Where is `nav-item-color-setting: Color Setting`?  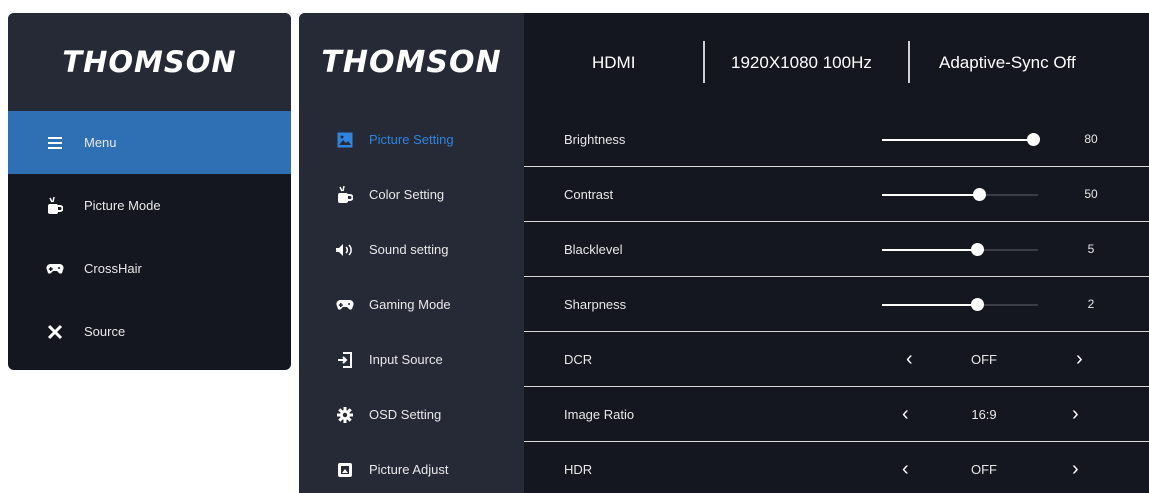
nav-item-color-setting: Color Setting is located at coordinates (411, 194).